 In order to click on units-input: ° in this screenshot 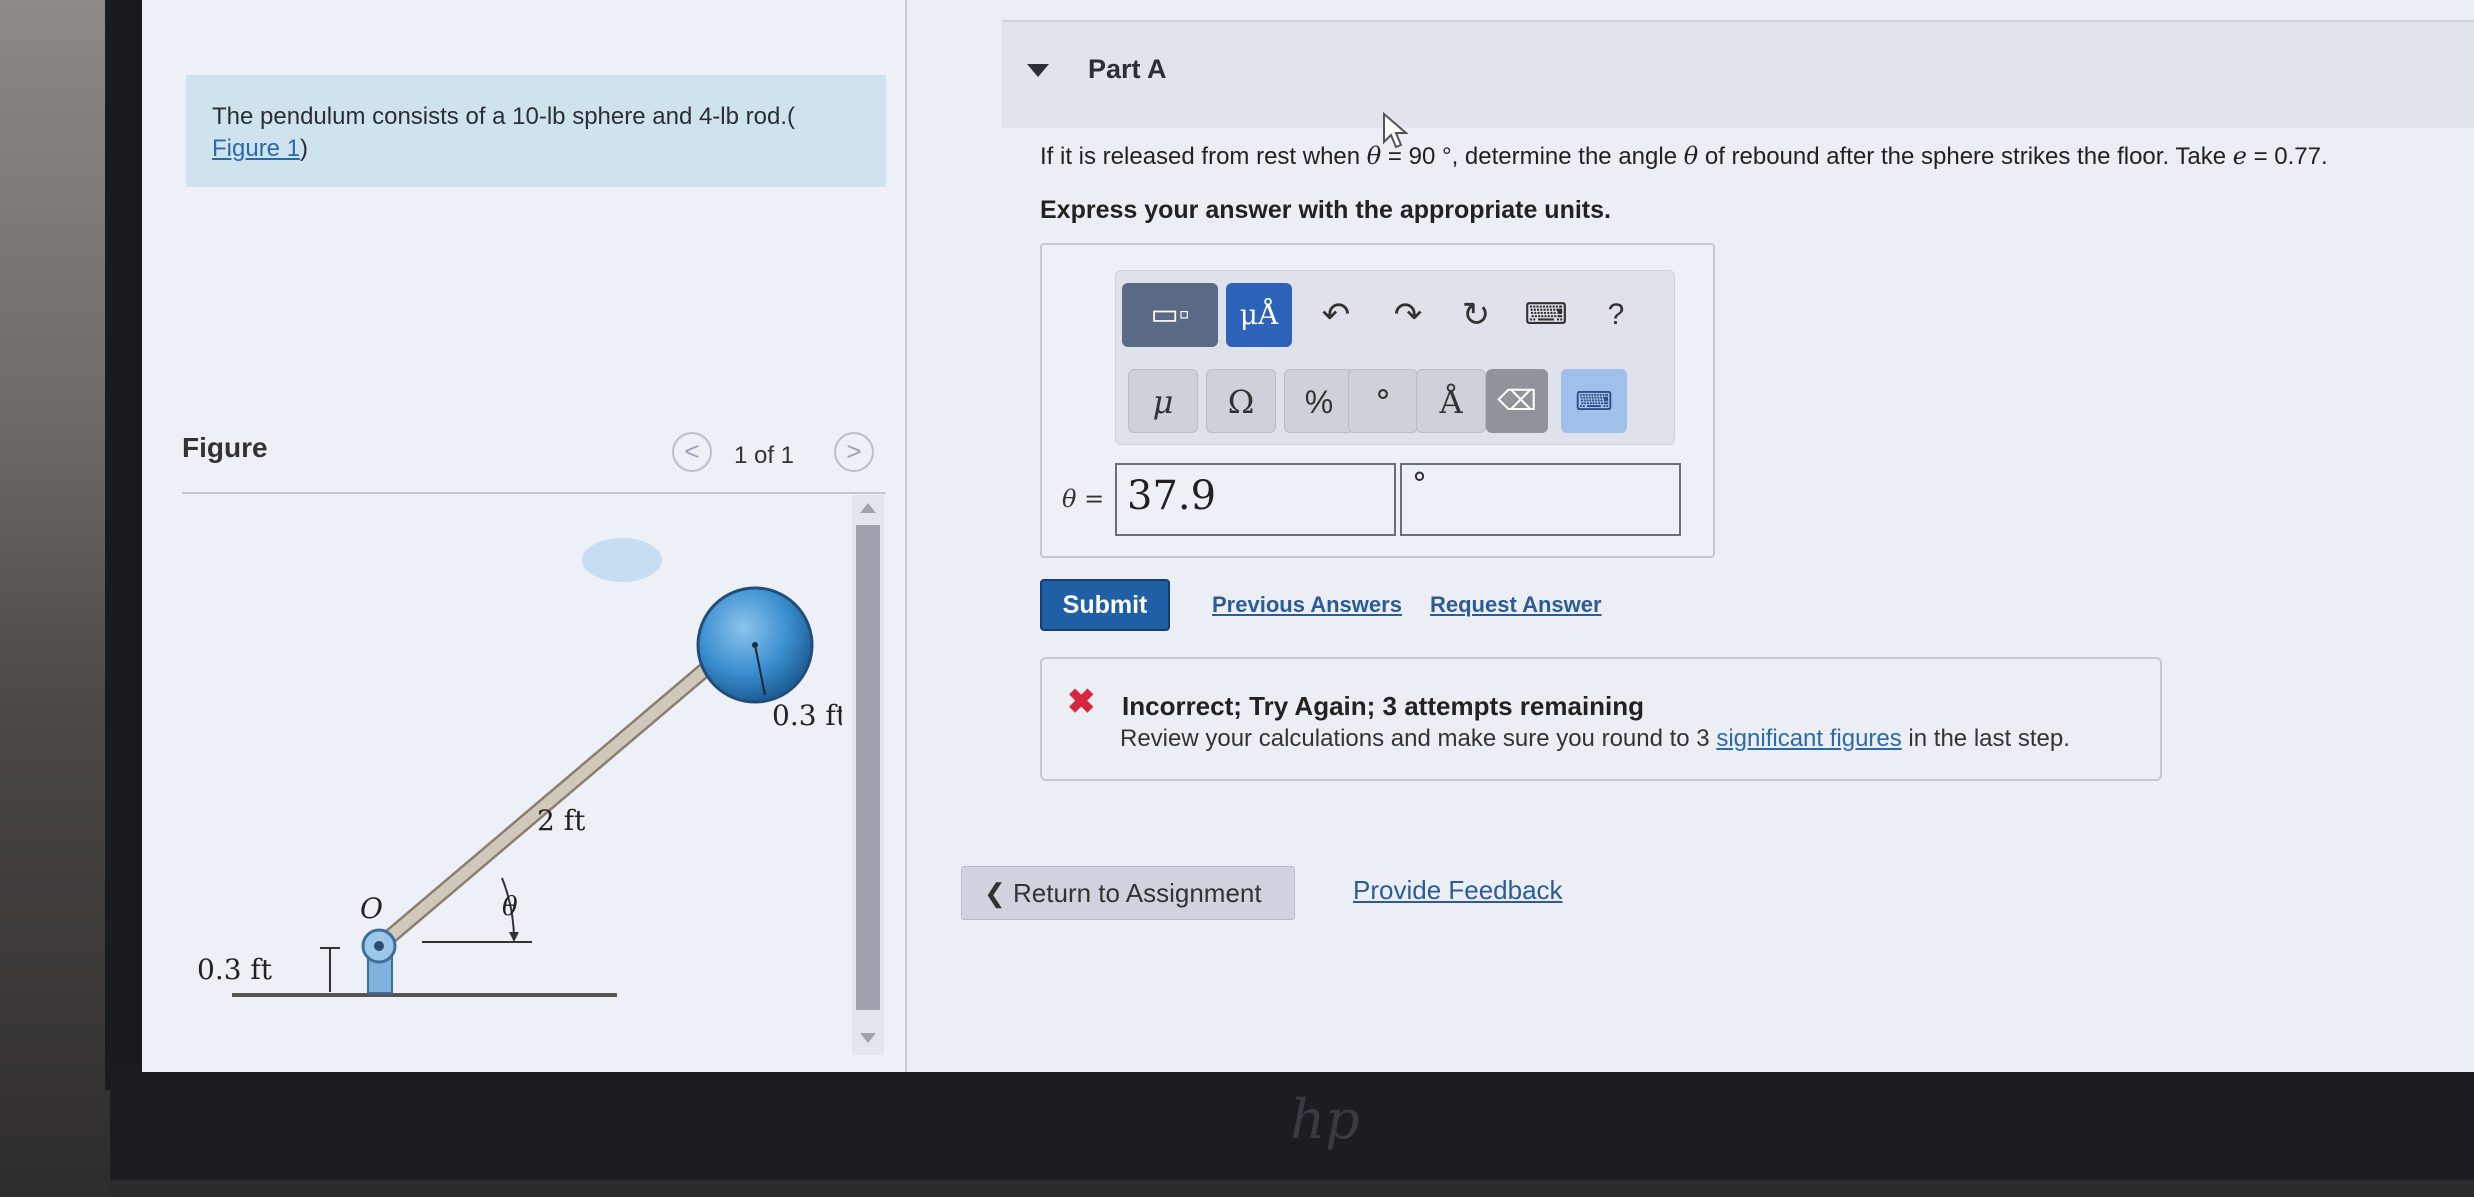, I will do `click(1540, 499)`.